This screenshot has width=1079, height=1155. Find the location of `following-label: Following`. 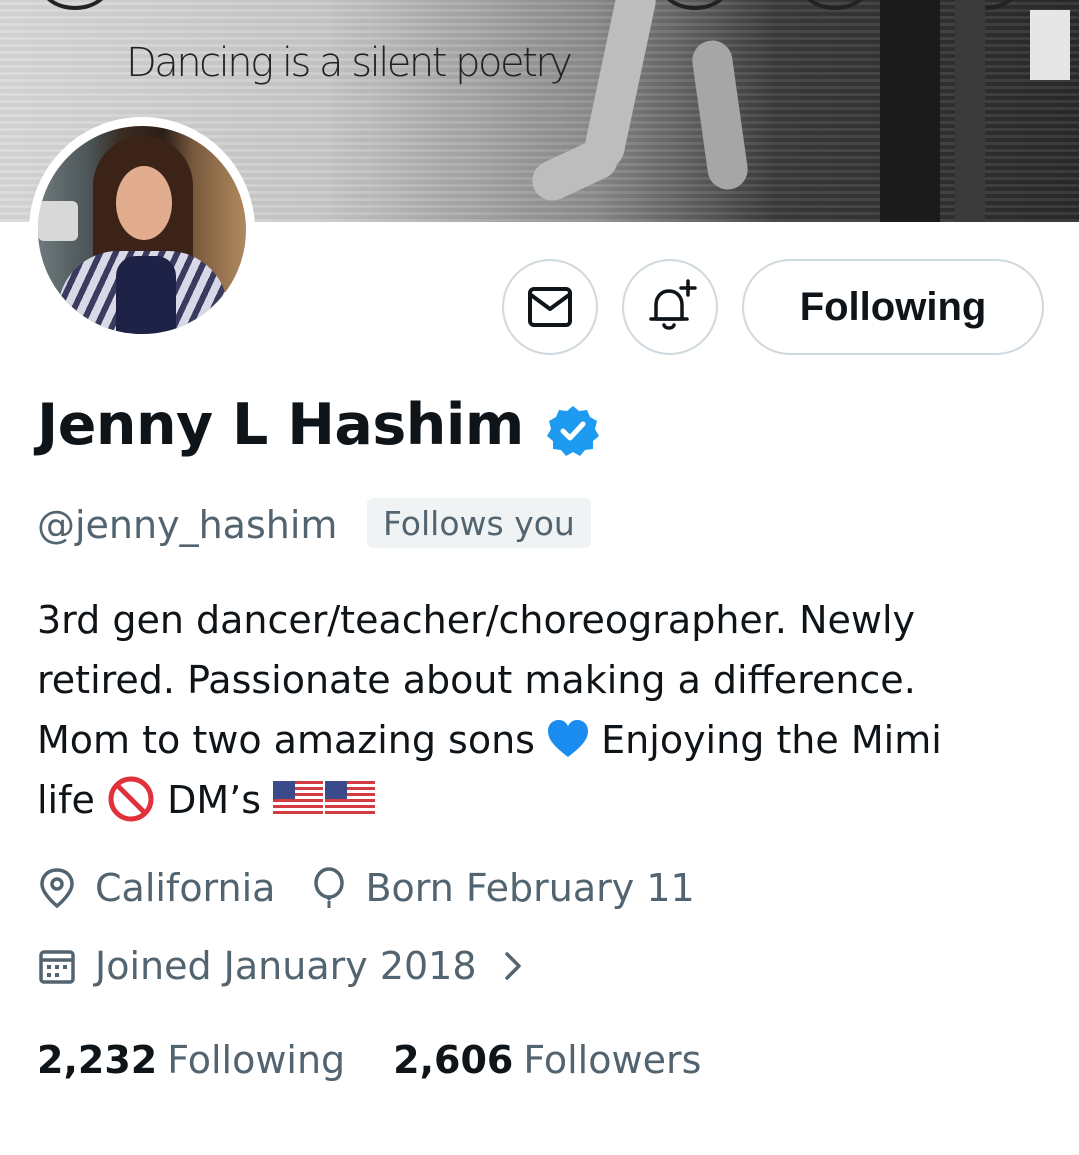

following-label: Following is located at coordinates (256, 1060).